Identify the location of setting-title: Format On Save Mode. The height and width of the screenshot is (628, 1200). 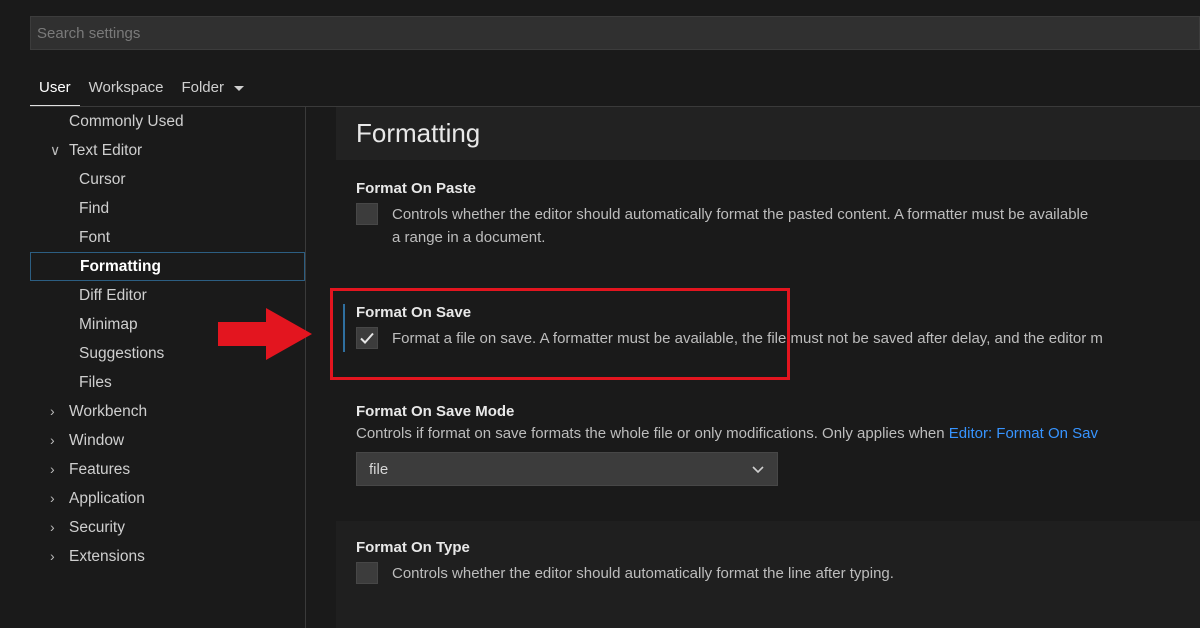
(435, 411).